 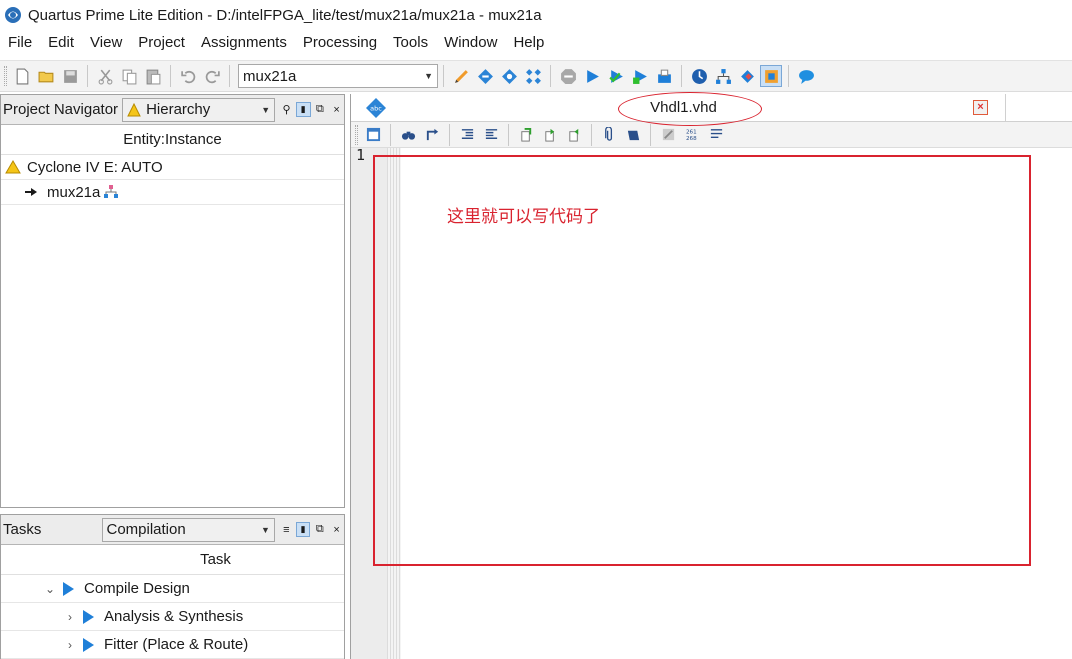 What do you see at coordinates (668, 135) in the screenshot?
I see `comment-toggle-icon` at bounding box center [668, 135].